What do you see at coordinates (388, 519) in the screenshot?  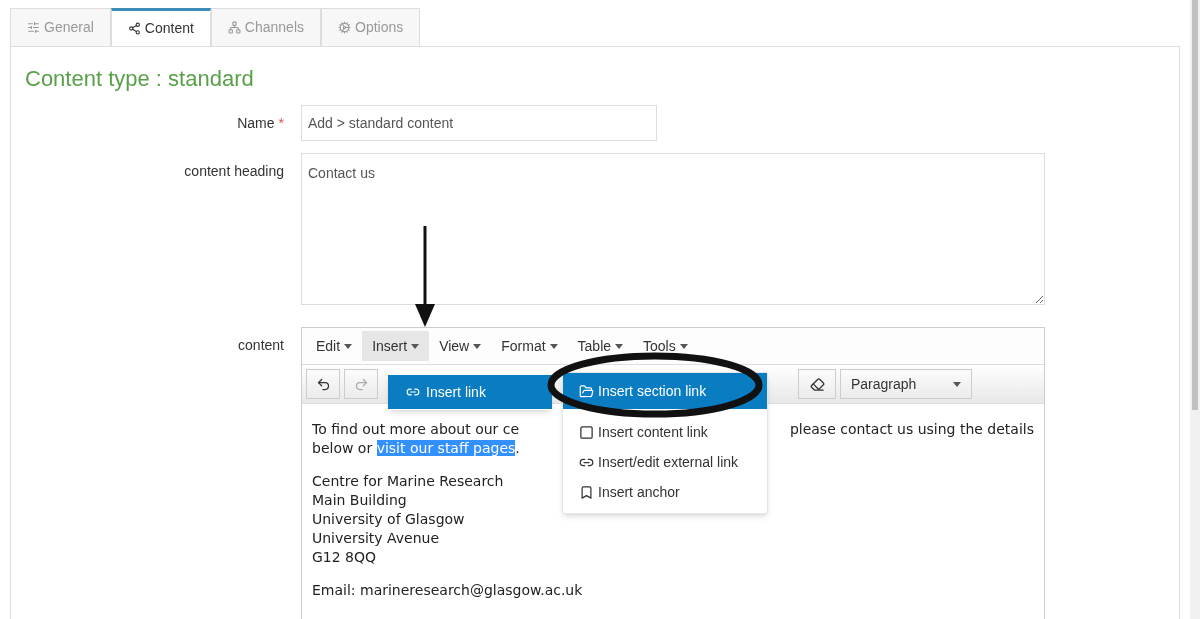 I see `address-line: University of Glasgow` at bounding box center [388, 519].